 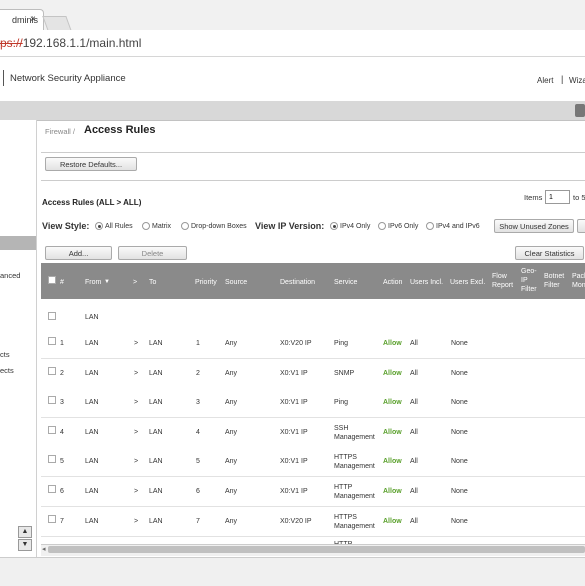 I want to click on divider, so click(x=313, y=152).